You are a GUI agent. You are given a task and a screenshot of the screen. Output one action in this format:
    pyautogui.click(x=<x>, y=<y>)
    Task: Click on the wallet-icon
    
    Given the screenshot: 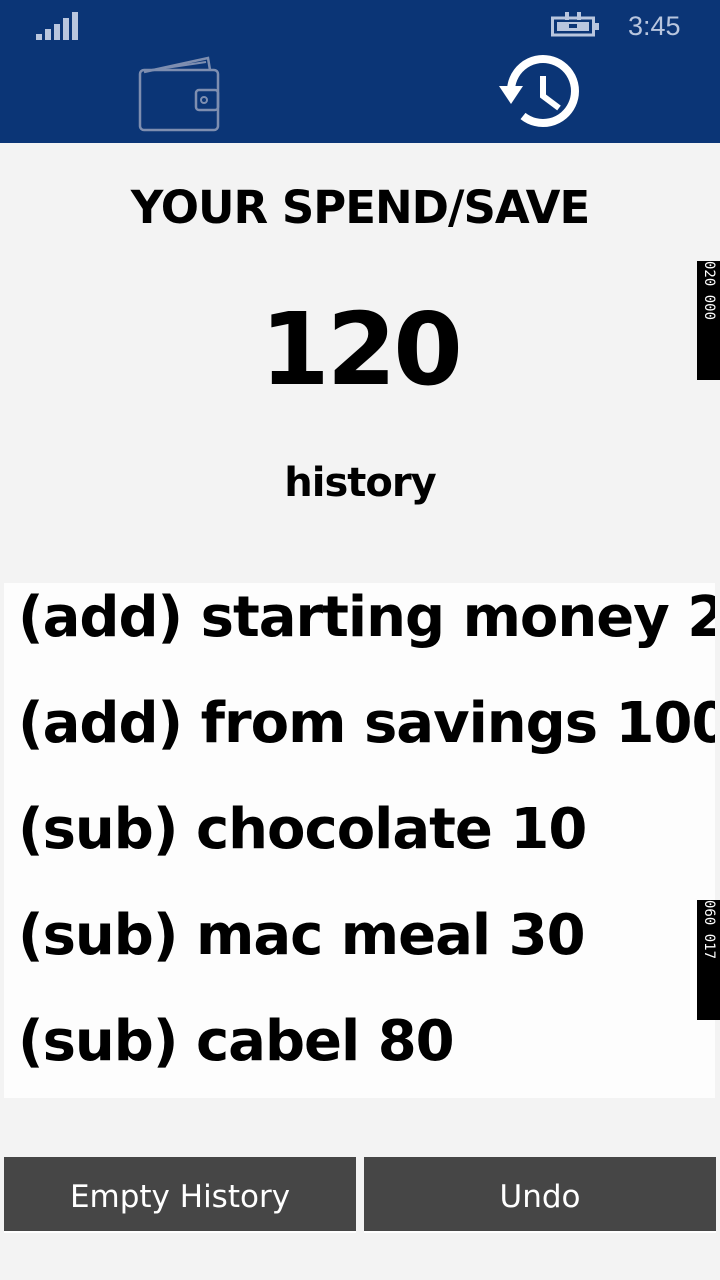 What is the action you would take?
    pyautogui.click(x=179, y=94)
    